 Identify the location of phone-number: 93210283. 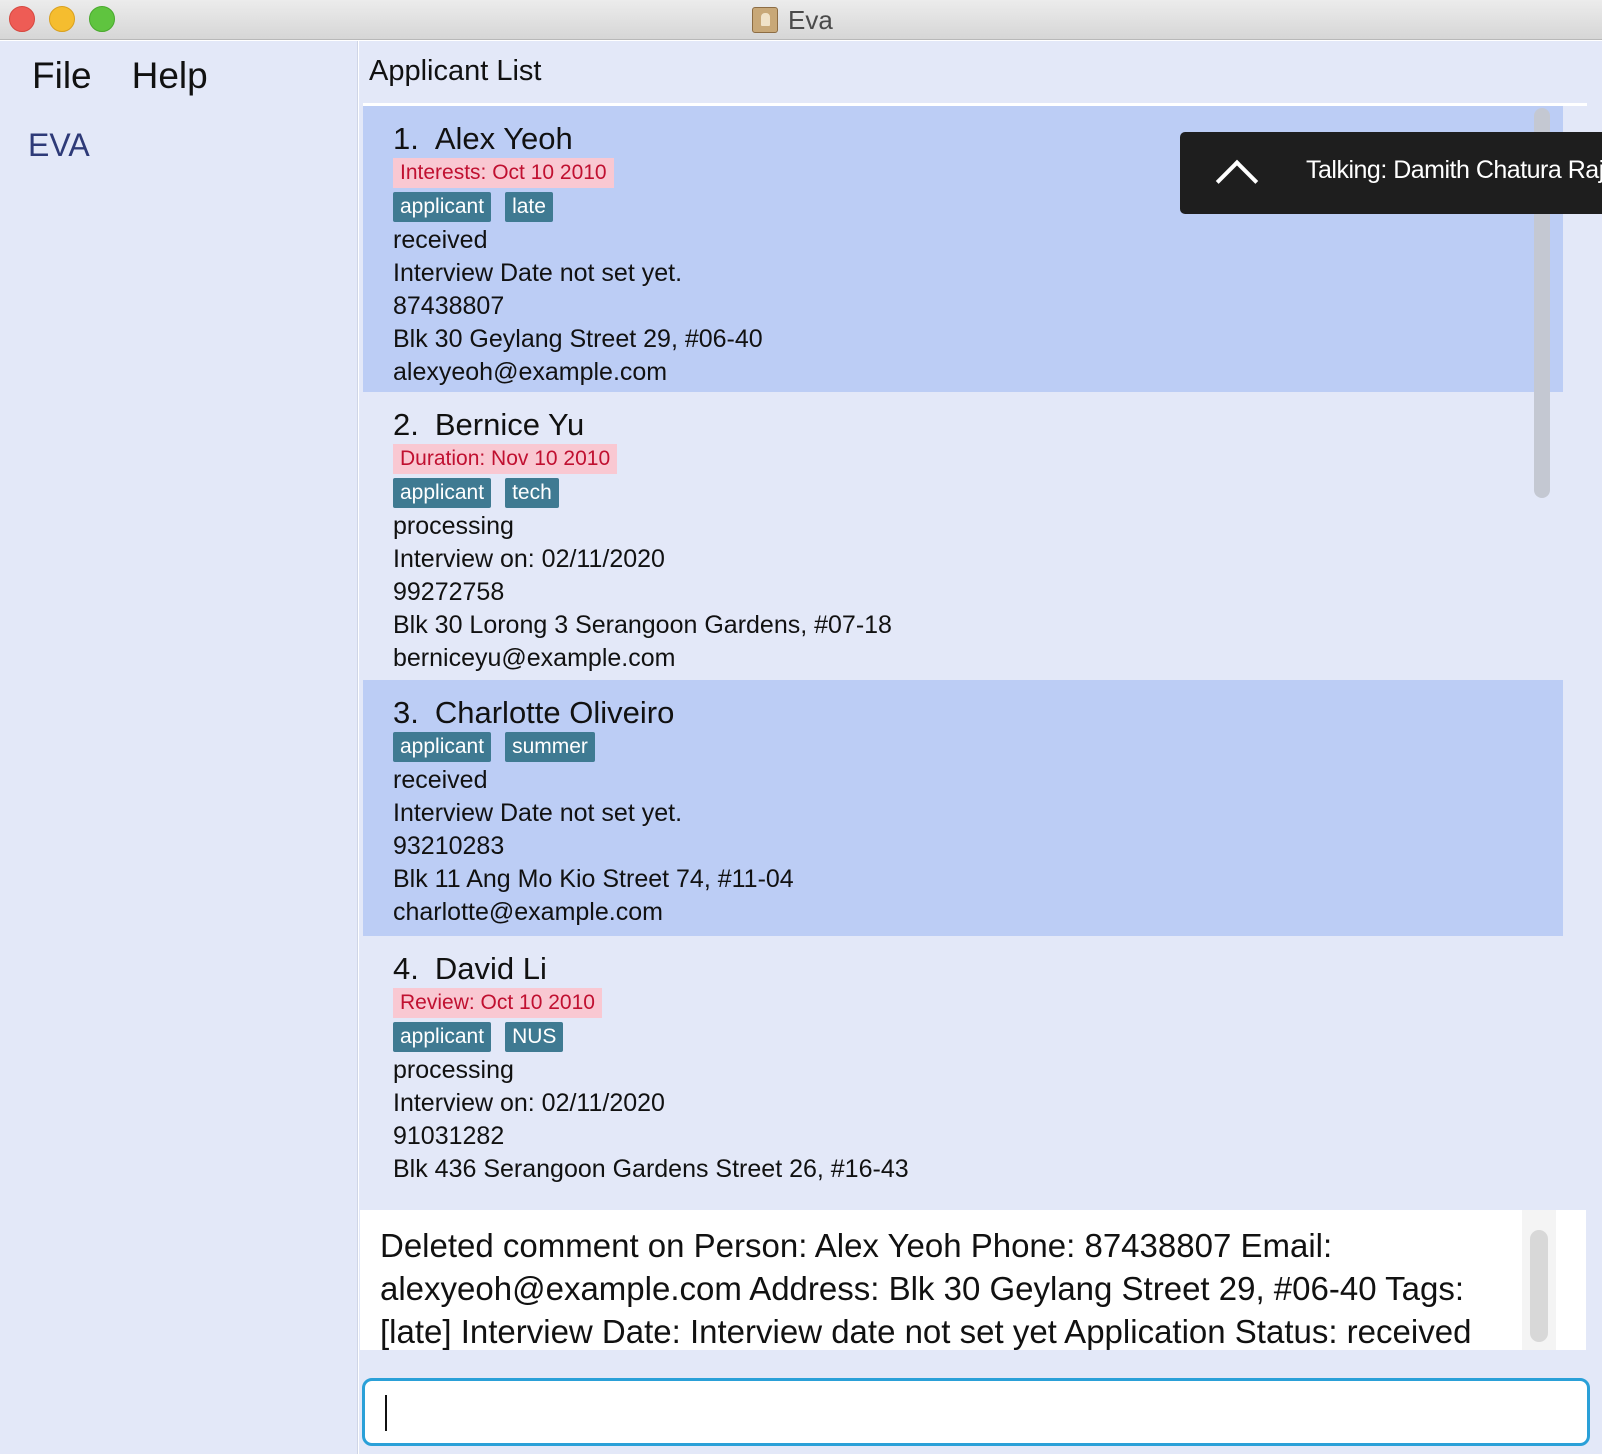
(449, 846).